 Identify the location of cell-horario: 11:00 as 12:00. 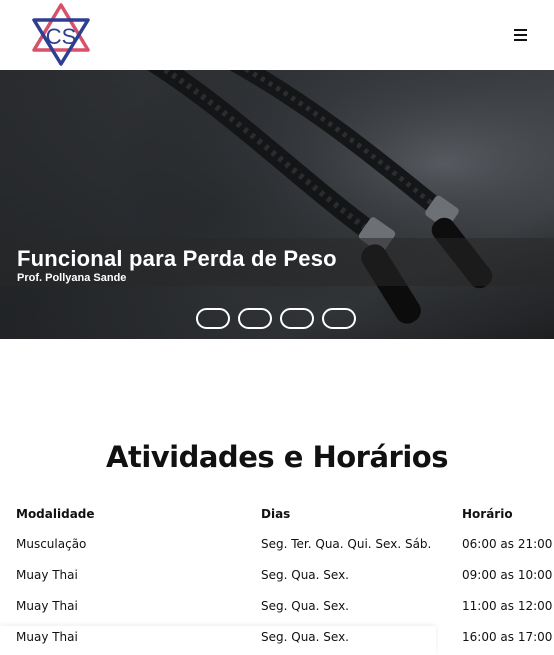
(507, 605).